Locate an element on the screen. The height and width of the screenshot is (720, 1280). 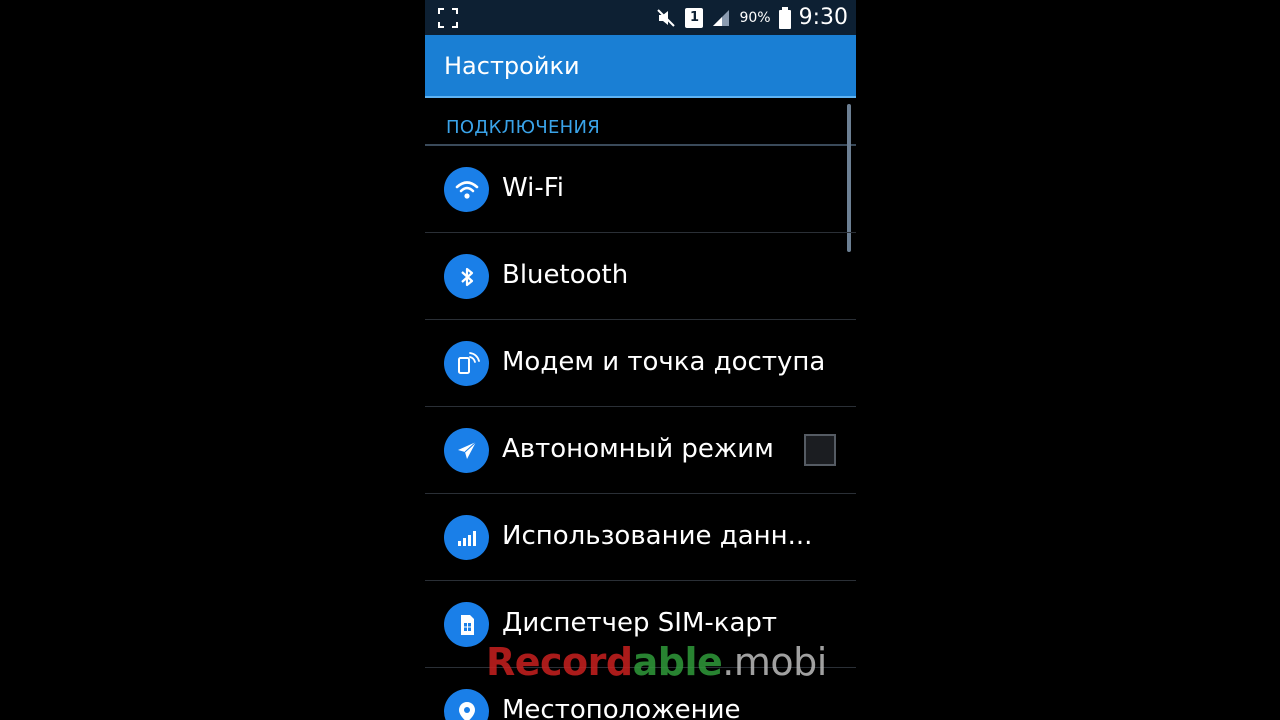
airplane-mode-checkbox is located at coordinates (820, 450).